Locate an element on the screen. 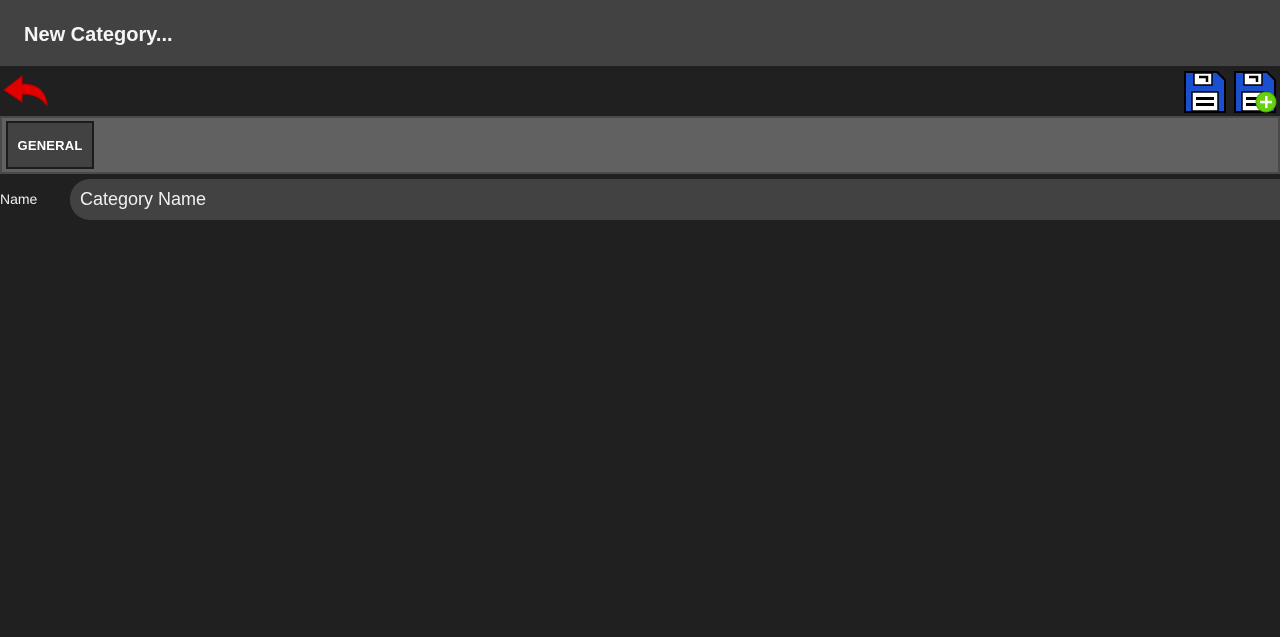 The width and height of the screenshot is (1280, 637). save-button is located at coordinates (1205, 92).